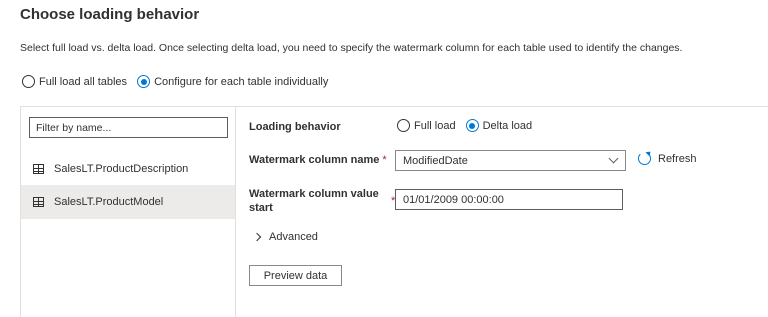  What do you see at coordinates (295, 275) in the screenshot?
I see `preview-data-button: Preview data` at bounding box center [295, 275].